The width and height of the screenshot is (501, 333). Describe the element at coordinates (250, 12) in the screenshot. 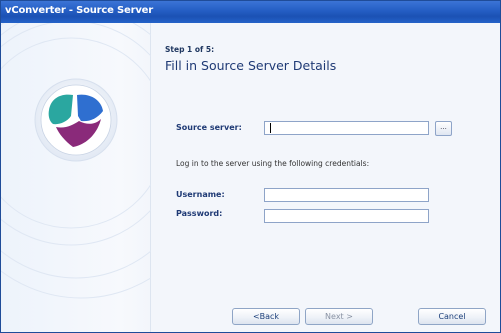

I see `title-bar: vConverter - Source Server` at that location.